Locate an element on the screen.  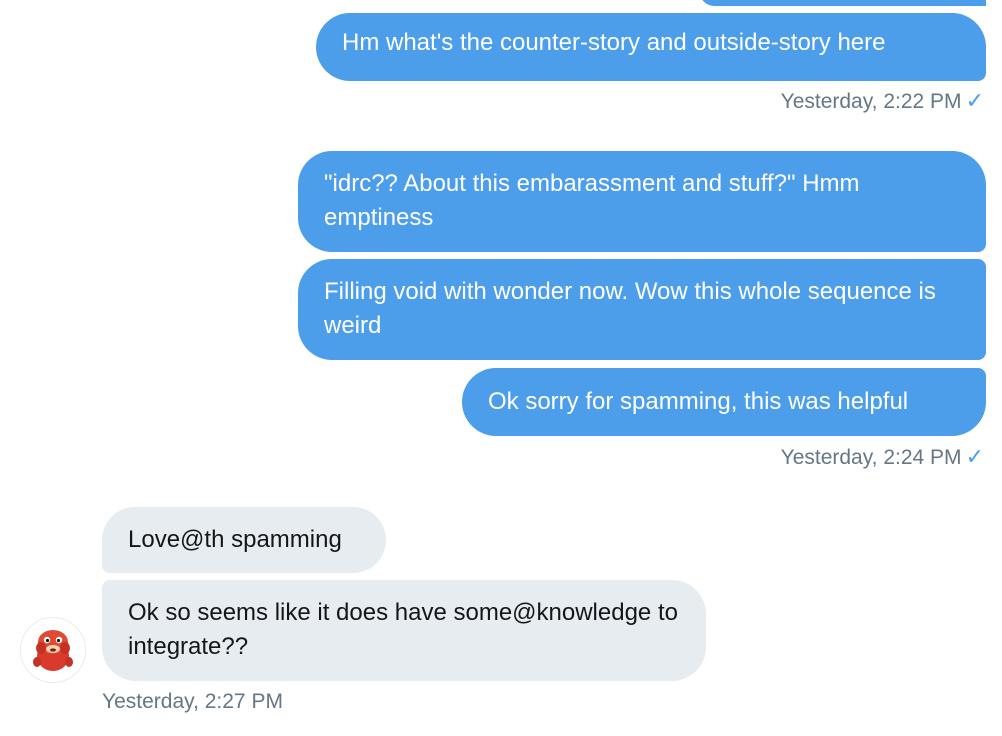
avatar is located at coordinates (53, 650).